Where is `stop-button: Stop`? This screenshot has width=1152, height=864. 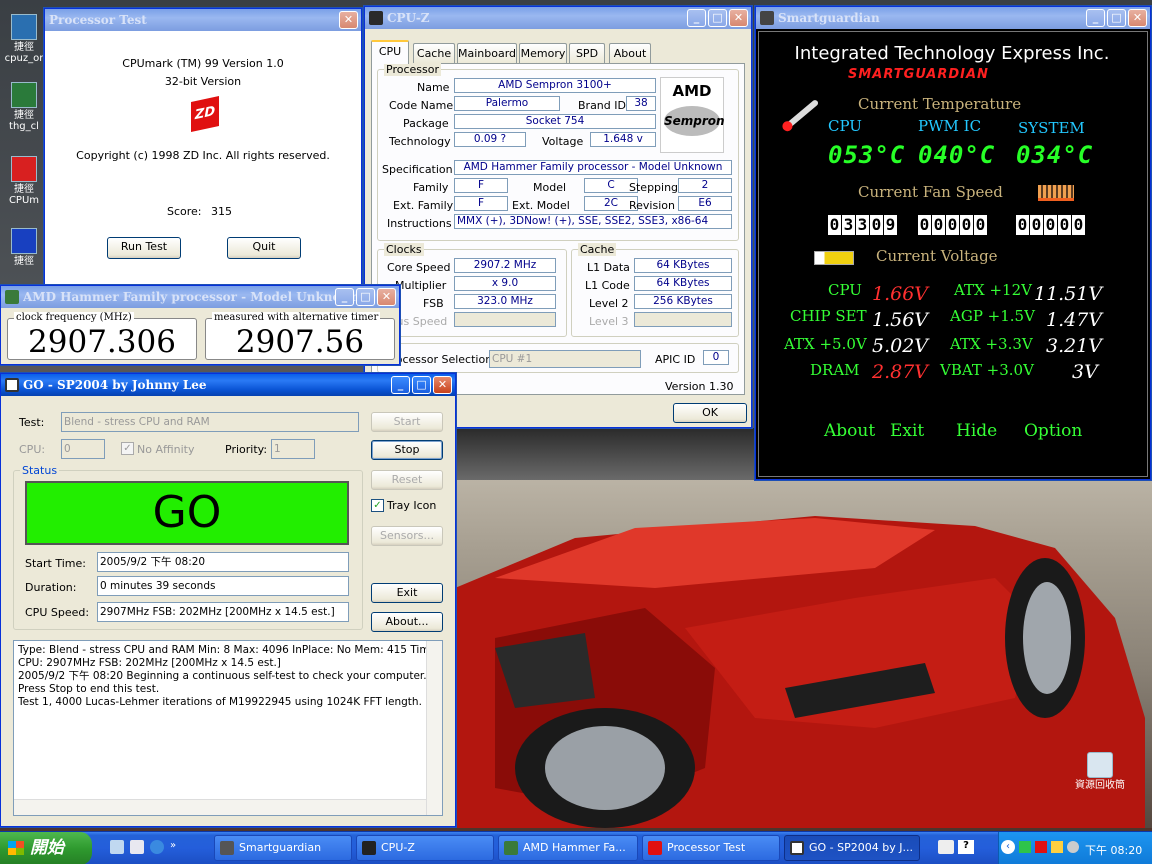 stop-button: Stop is located at coordinates (407, 450).